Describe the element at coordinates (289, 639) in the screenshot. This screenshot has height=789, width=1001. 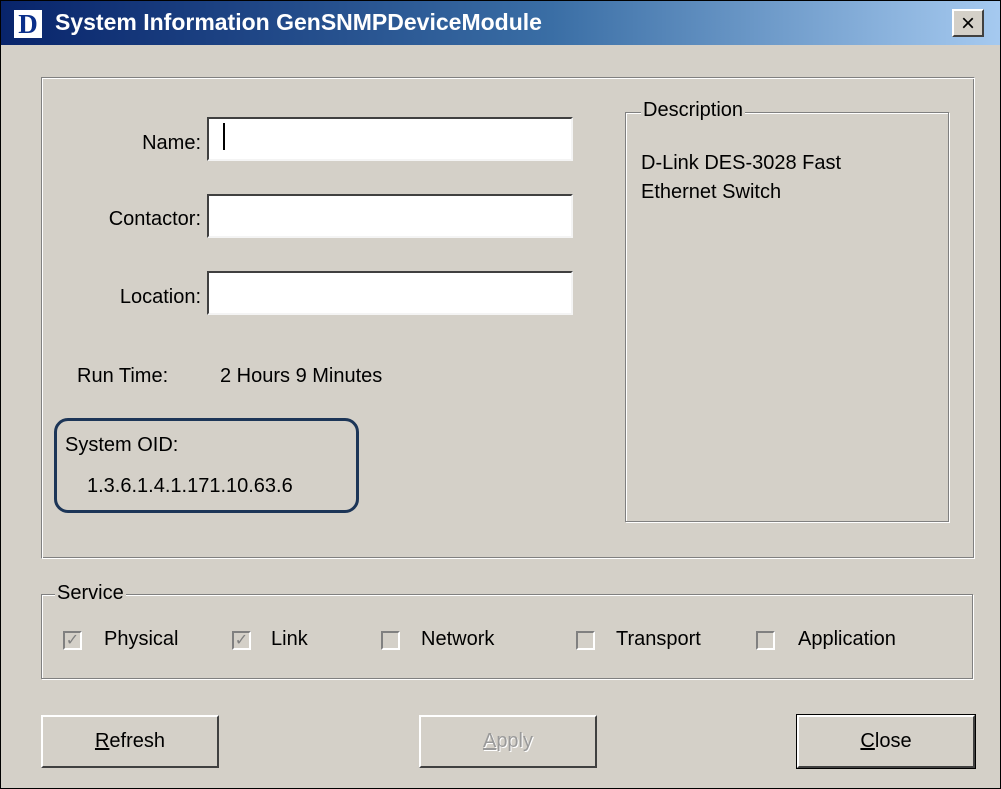
I see `link-label: Link` at that location.